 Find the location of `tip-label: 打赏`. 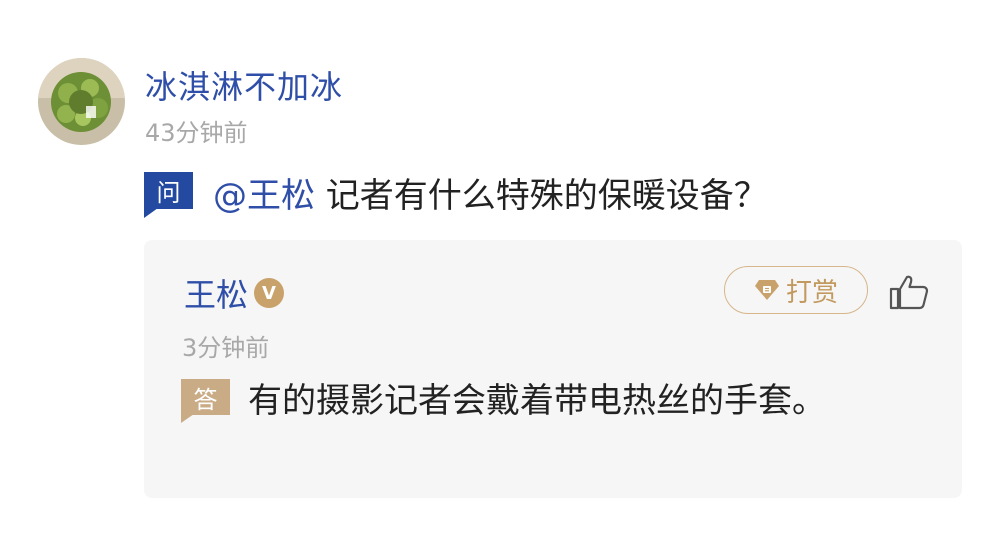

tip-label: 打赏 is located at coordinates (811, 292).